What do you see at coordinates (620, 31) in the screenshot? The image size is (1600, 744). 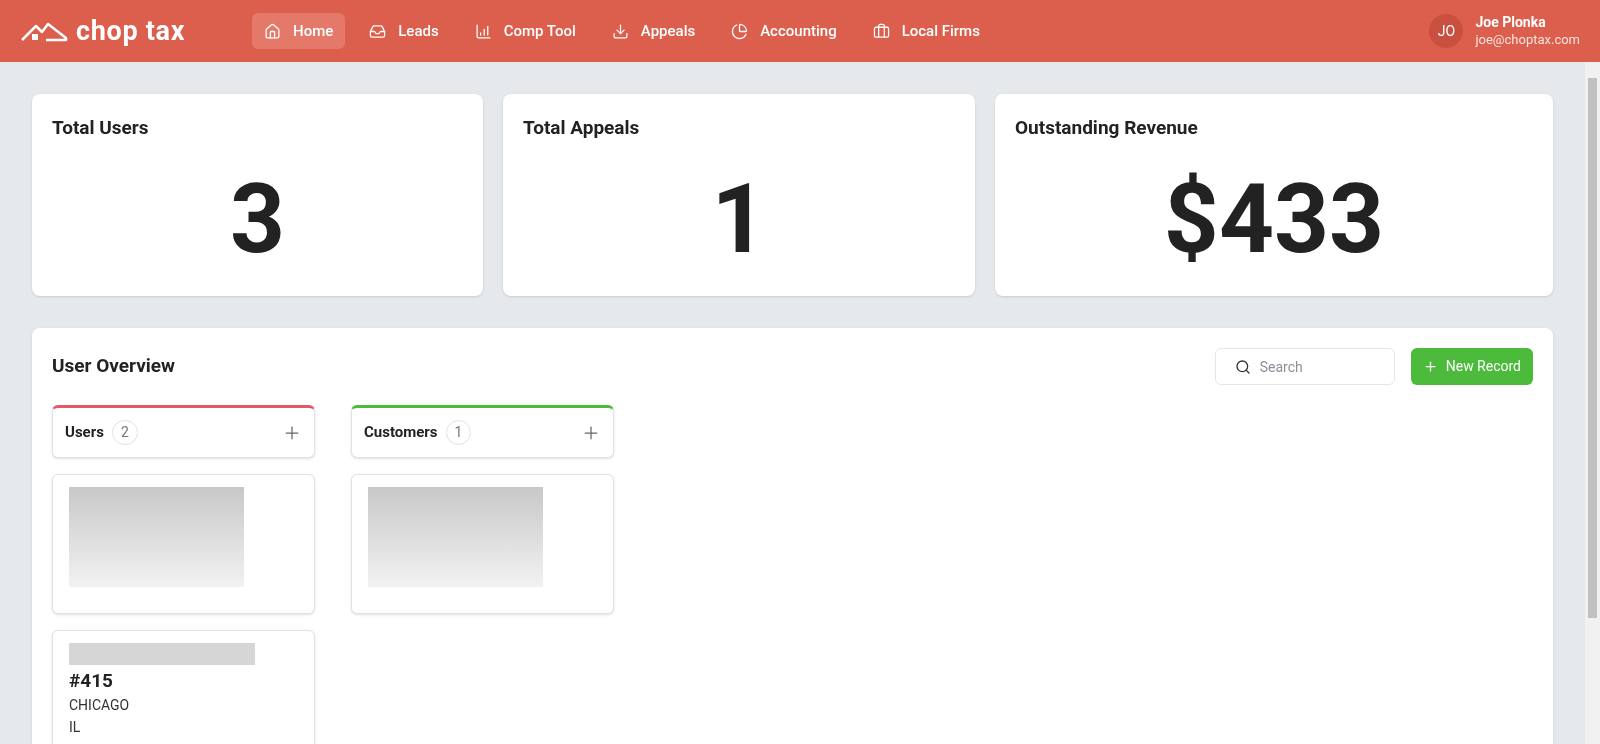 I see `download-icon` at bounding box center [620, 31].